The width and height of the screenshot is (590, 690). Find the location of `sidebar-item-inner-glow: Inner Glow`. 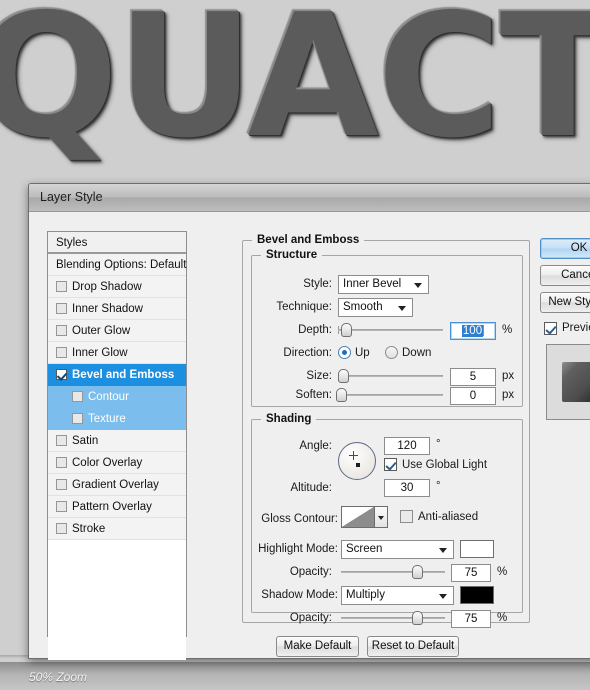

sidebar-item-inner-glow: Inner Glow is located at coordinates (117, 353).